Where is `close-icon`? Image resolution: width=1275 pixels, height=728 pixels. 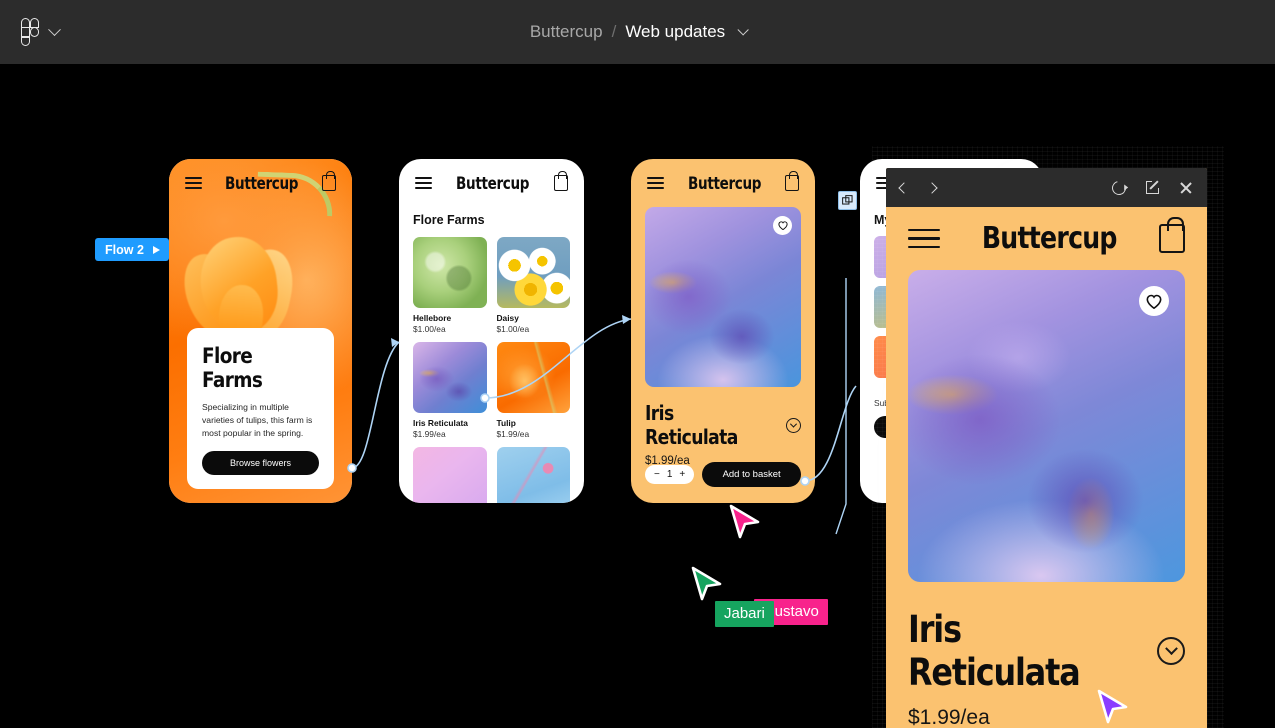
close-icon is located at coordinates (1186, 188).